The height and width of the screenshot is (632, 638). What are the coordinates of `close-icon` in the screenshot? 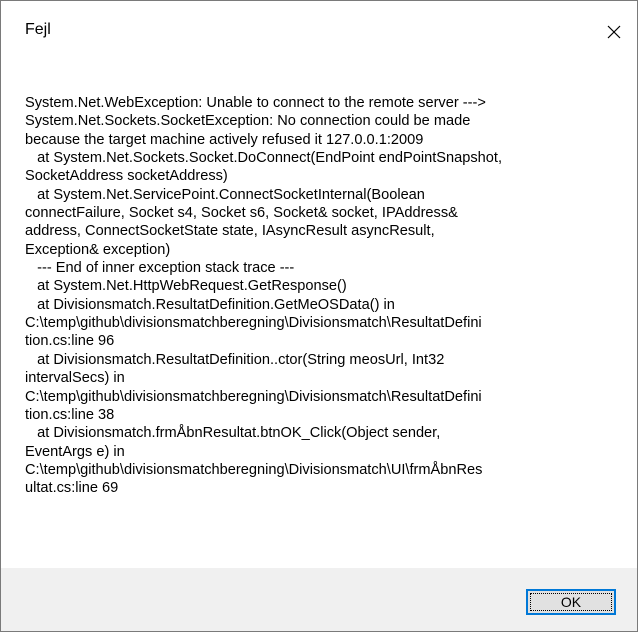 It's located at (614, 32).